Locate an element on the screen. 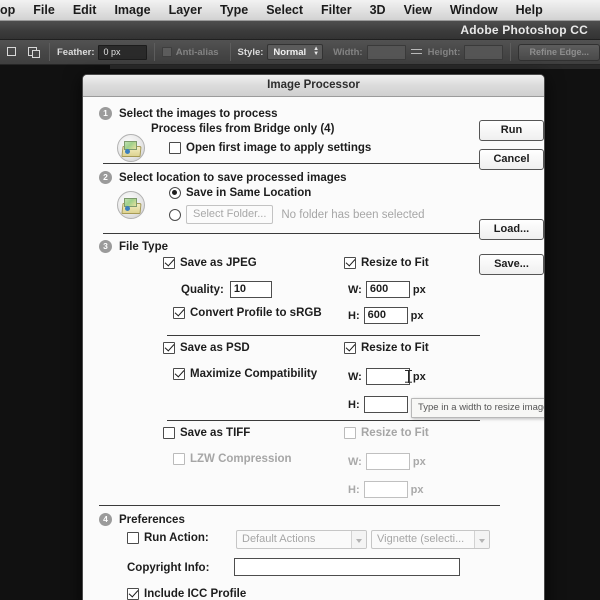  save-as-jpeg-checkbox is located at coordinates (169, 263).